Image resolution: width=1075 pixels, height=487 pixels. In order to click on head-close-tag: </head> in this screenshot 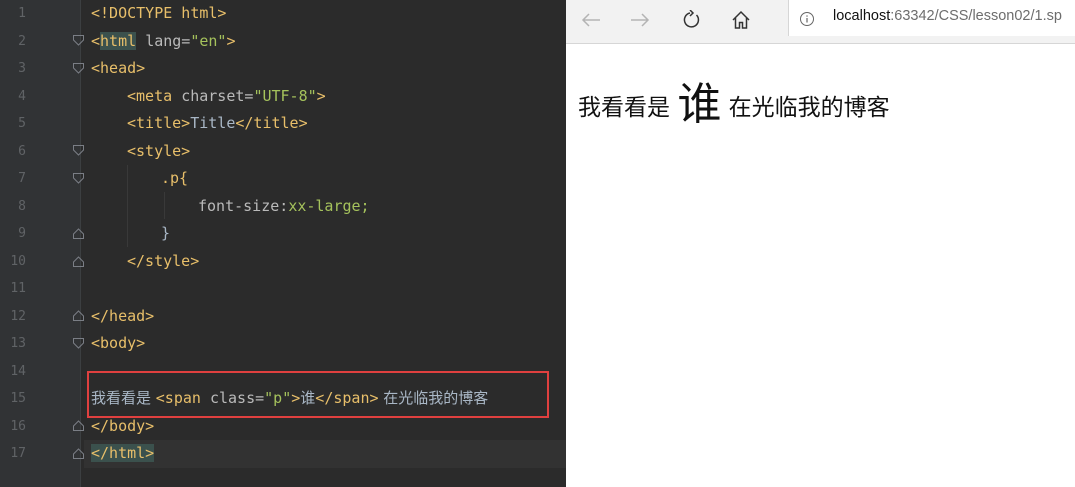, I will do `click(123, 315)`.